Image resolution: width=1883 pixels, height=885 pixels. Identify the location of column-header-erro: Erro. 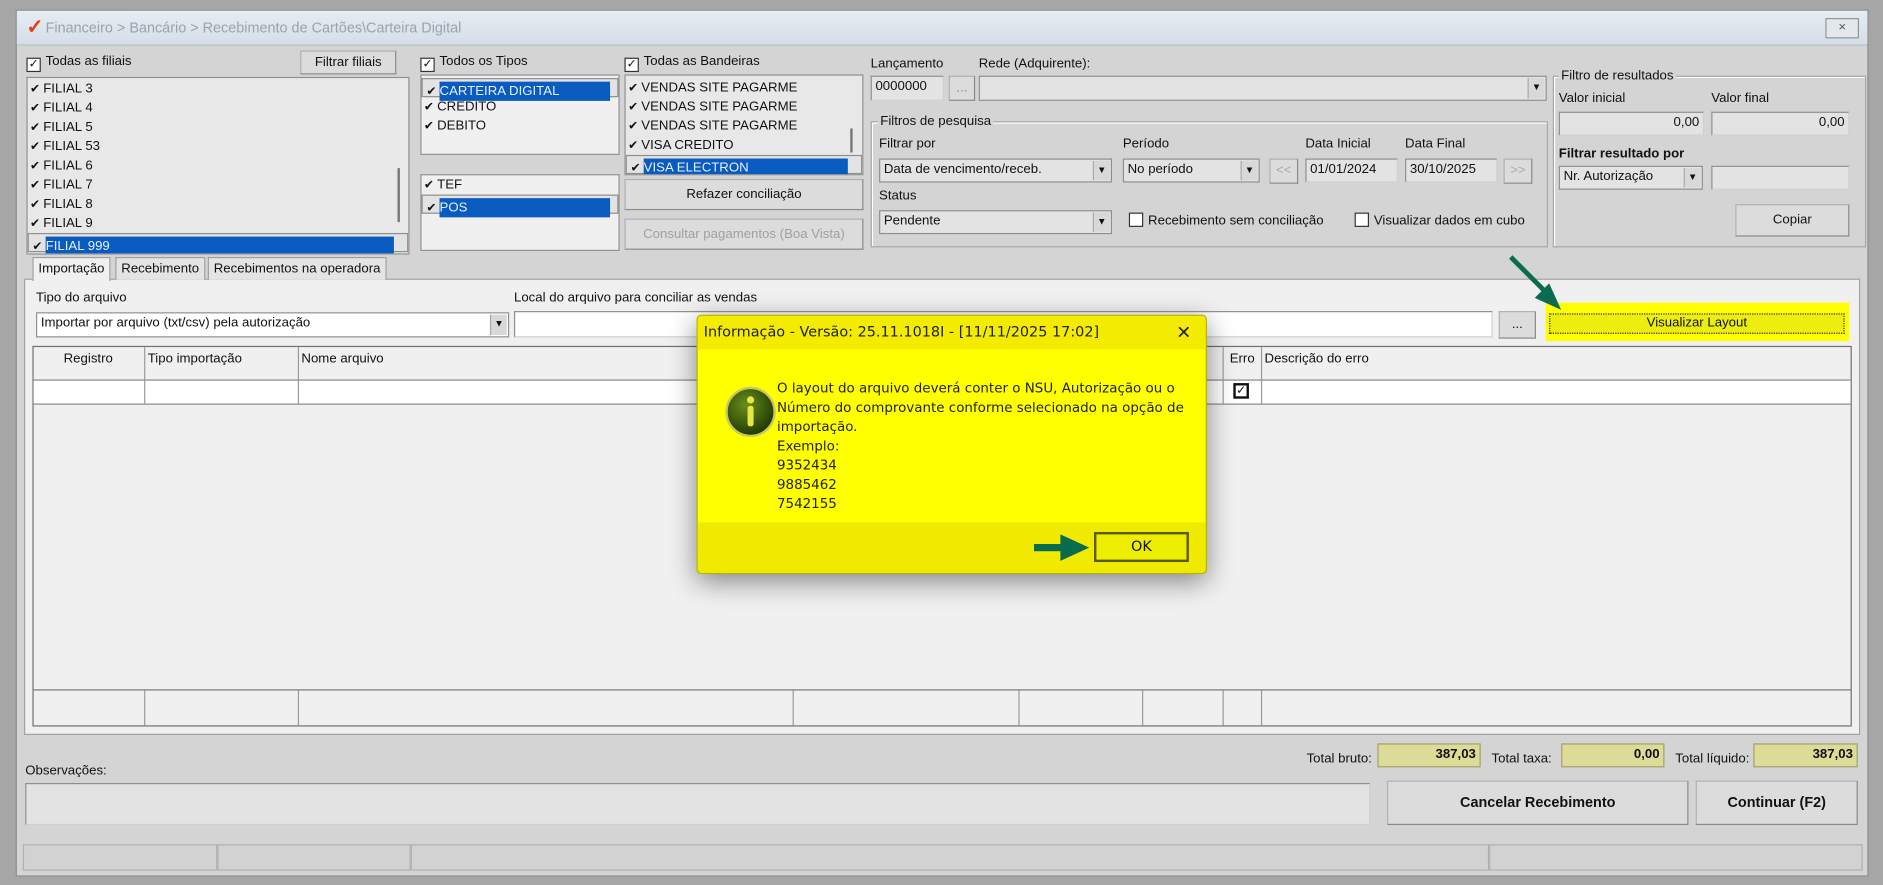
(1242, 359).